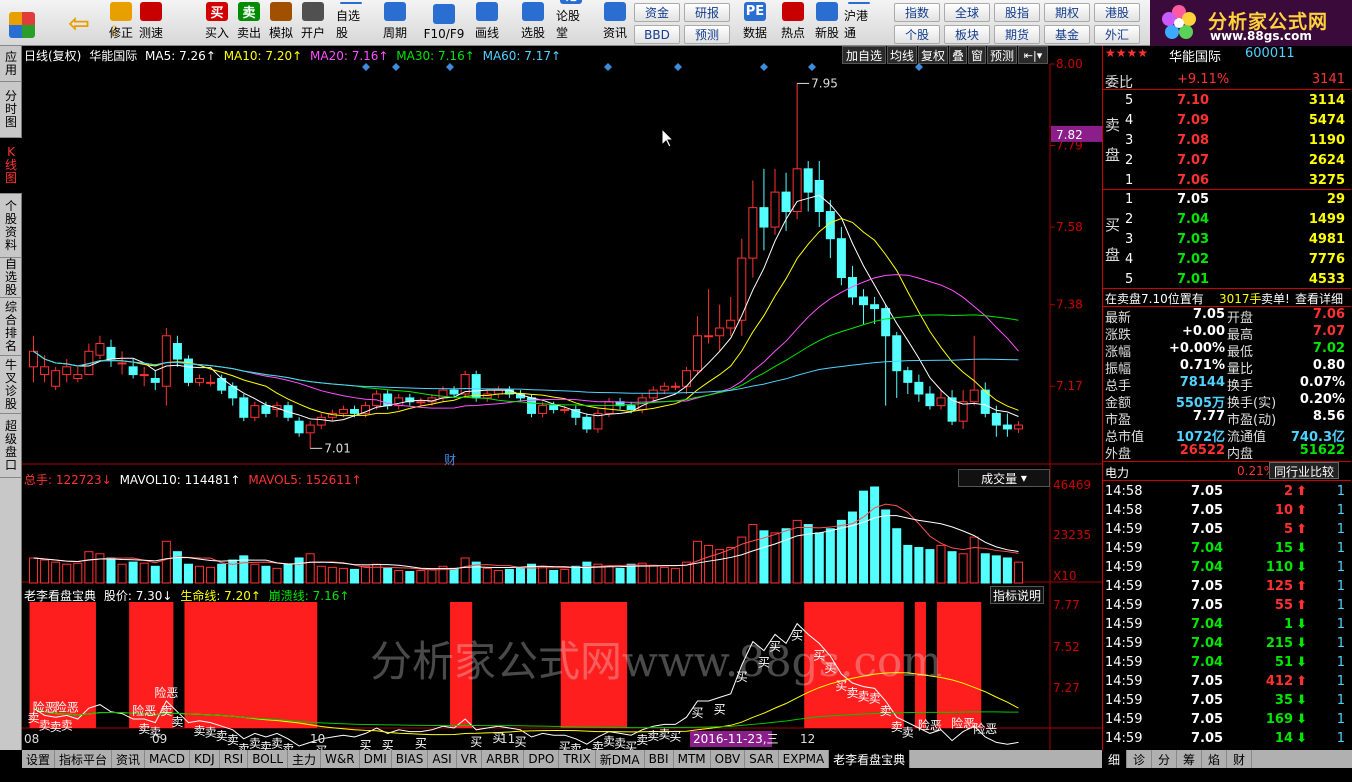 Image resolution: width=1352 pixels, height=782 pixels. What do you see at coordinates (1017, 12) in the screenshot?
I see `toolbar-small-button: 股指` at bounding box center [1017, 12].